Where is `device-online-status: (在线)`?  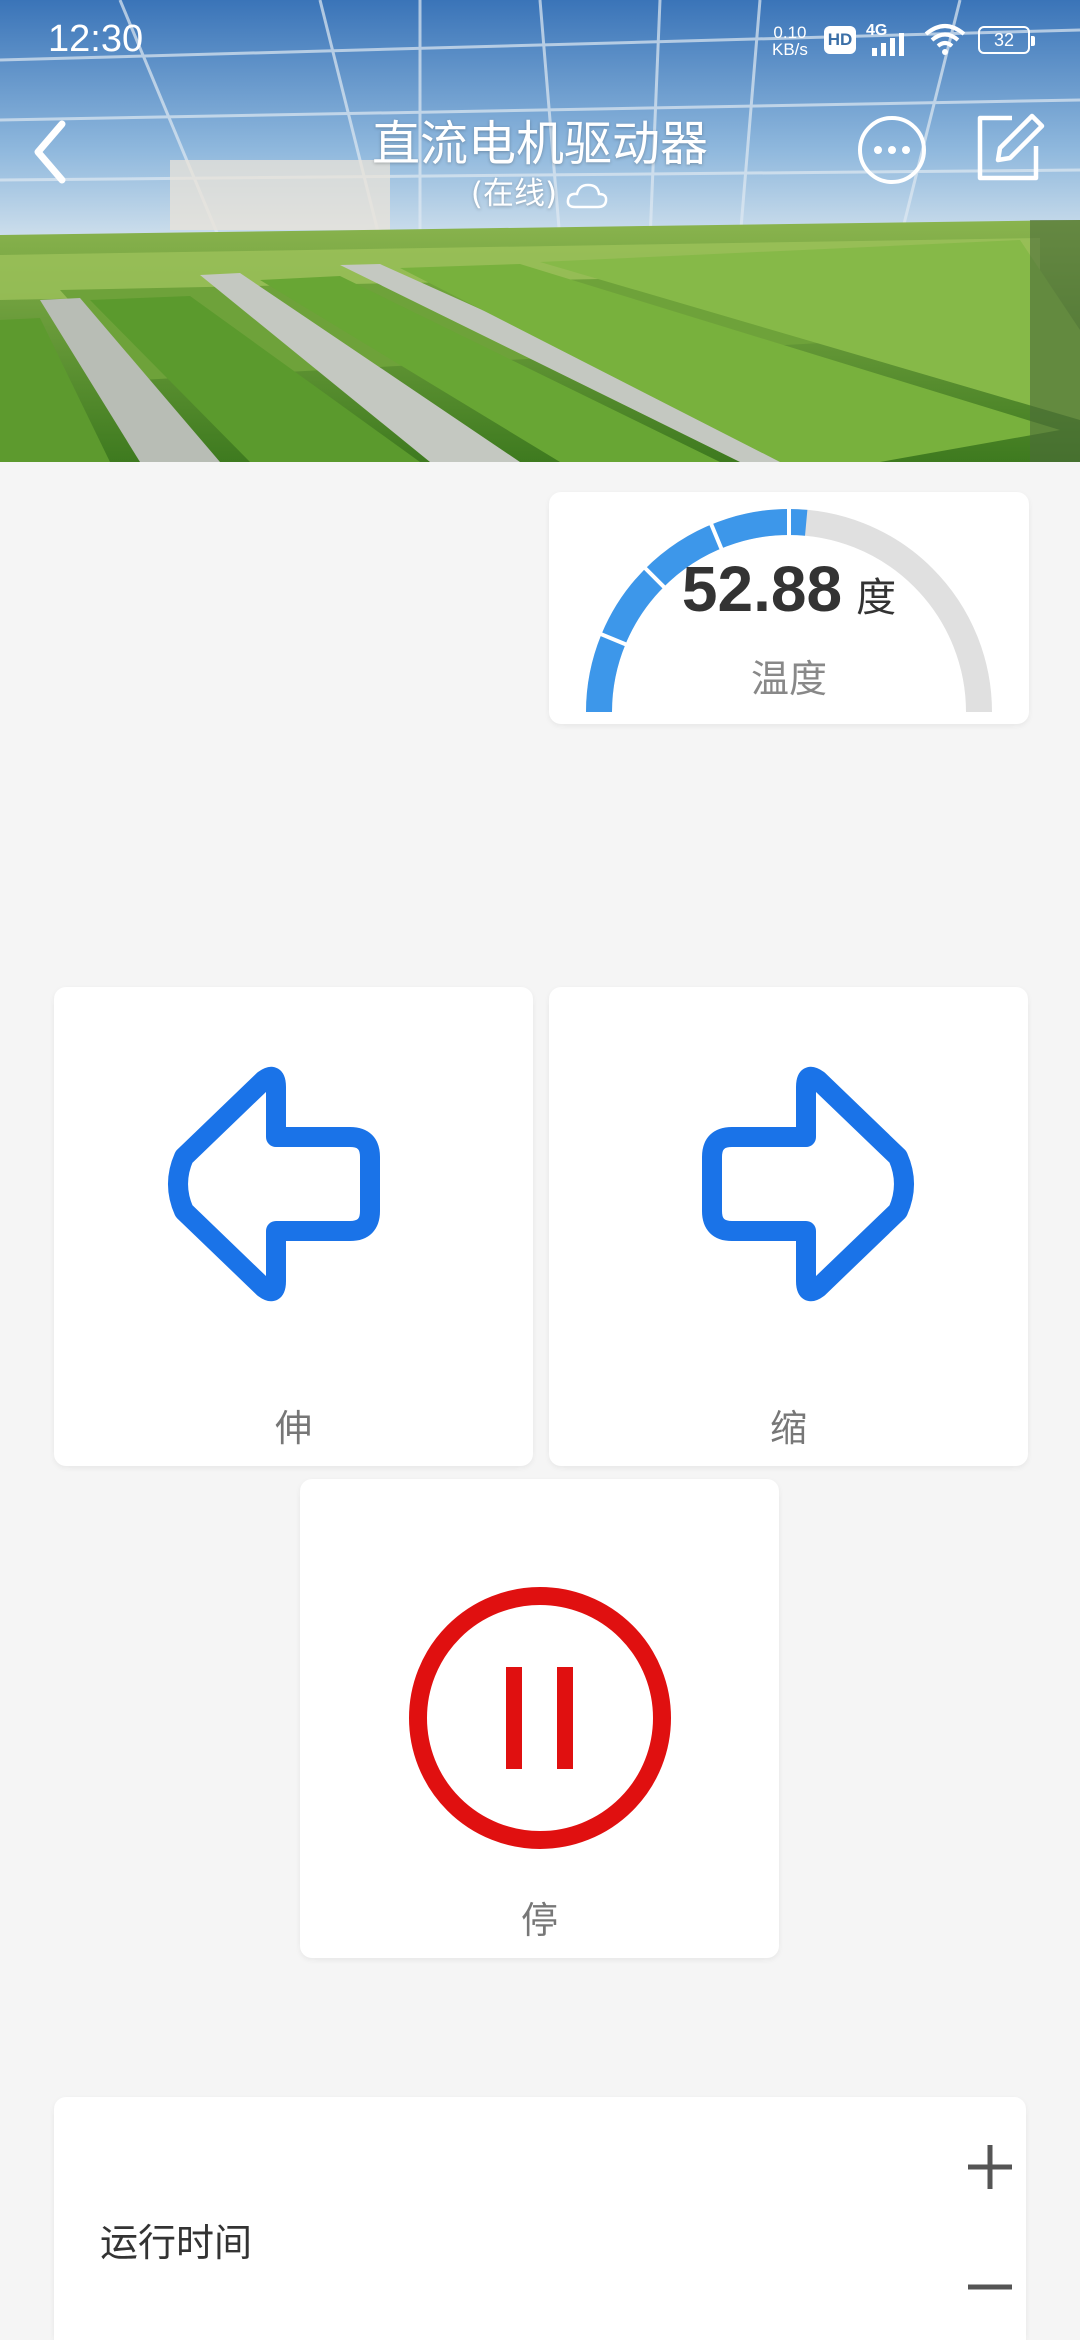
device-online-status: (在线) is located at coordinates (540, 190).